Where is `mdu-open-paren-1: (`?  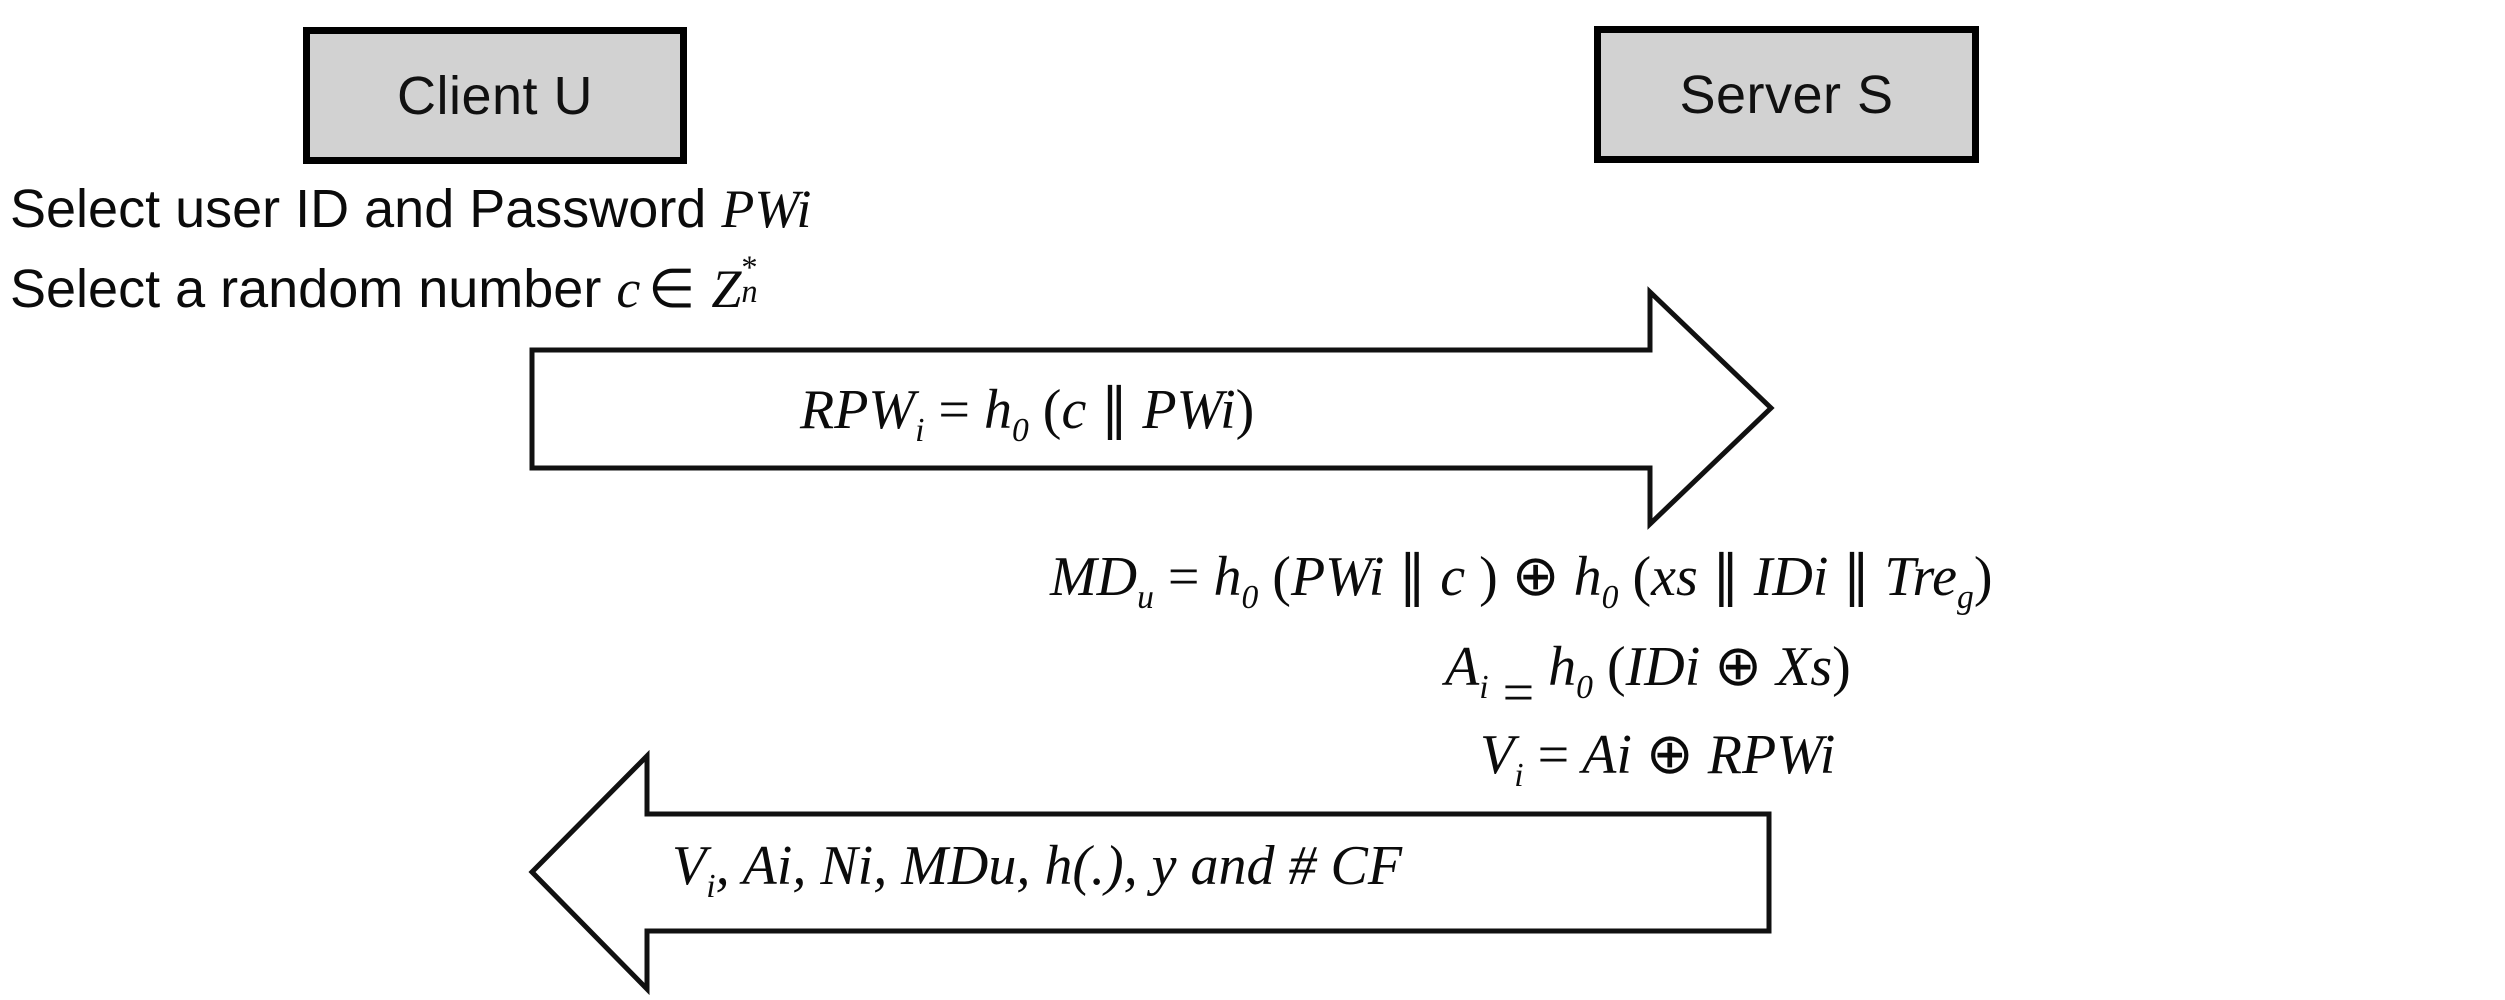
mdu-open-paren-1: ( is located at coordinates (1274, 577).